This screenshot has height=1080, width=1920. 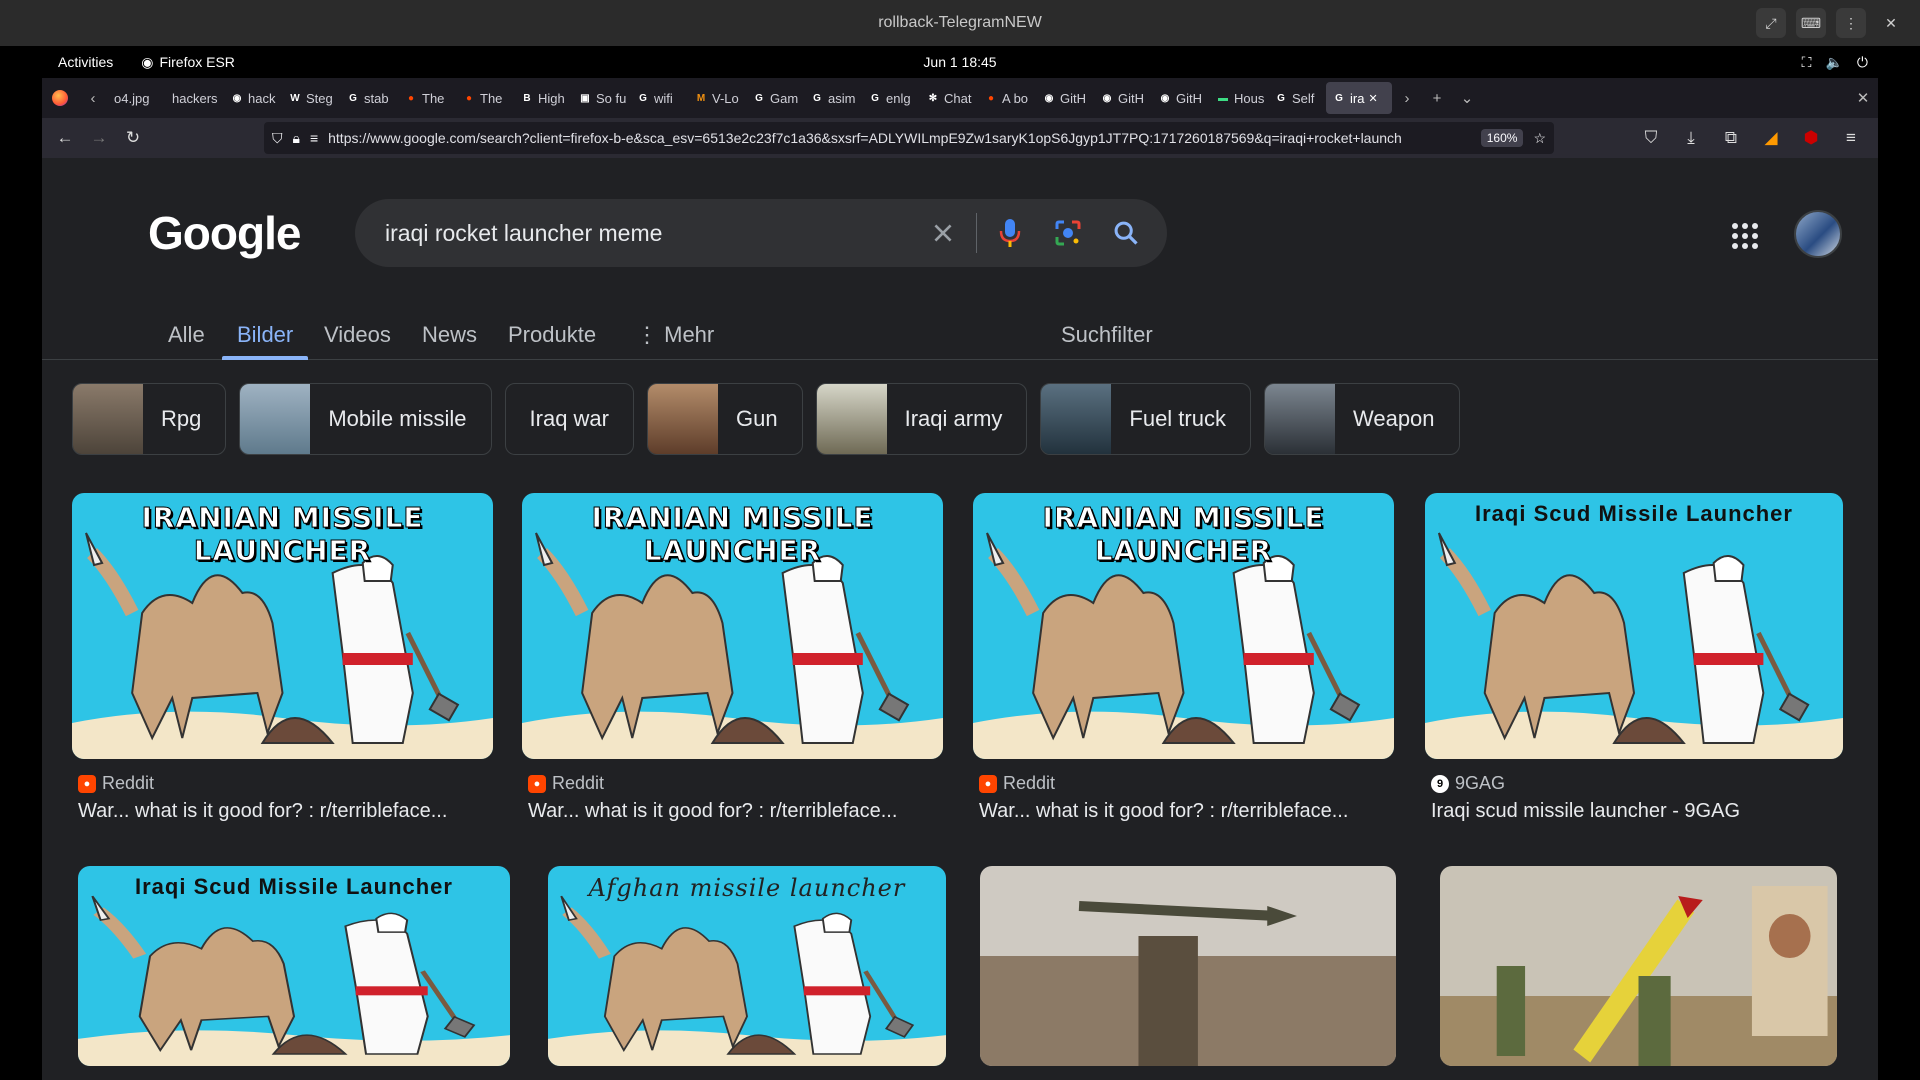 What do you see at coordinates (675, 335) in the screenshot?
I see `tab-mehr: ⋮ Mehr` at bounding box center [675, 335].